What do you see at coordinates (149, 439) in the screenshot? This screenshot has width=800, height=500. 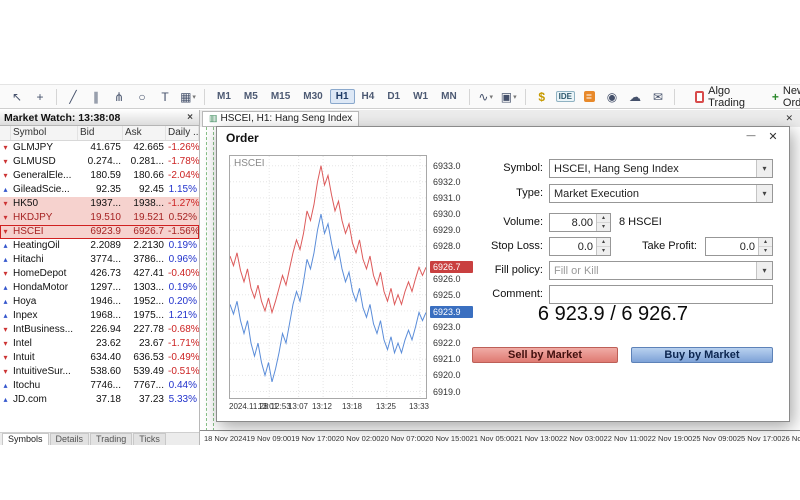 I see `market-watch-tab-ticks: Ticks` at bounding box center [149, 439].